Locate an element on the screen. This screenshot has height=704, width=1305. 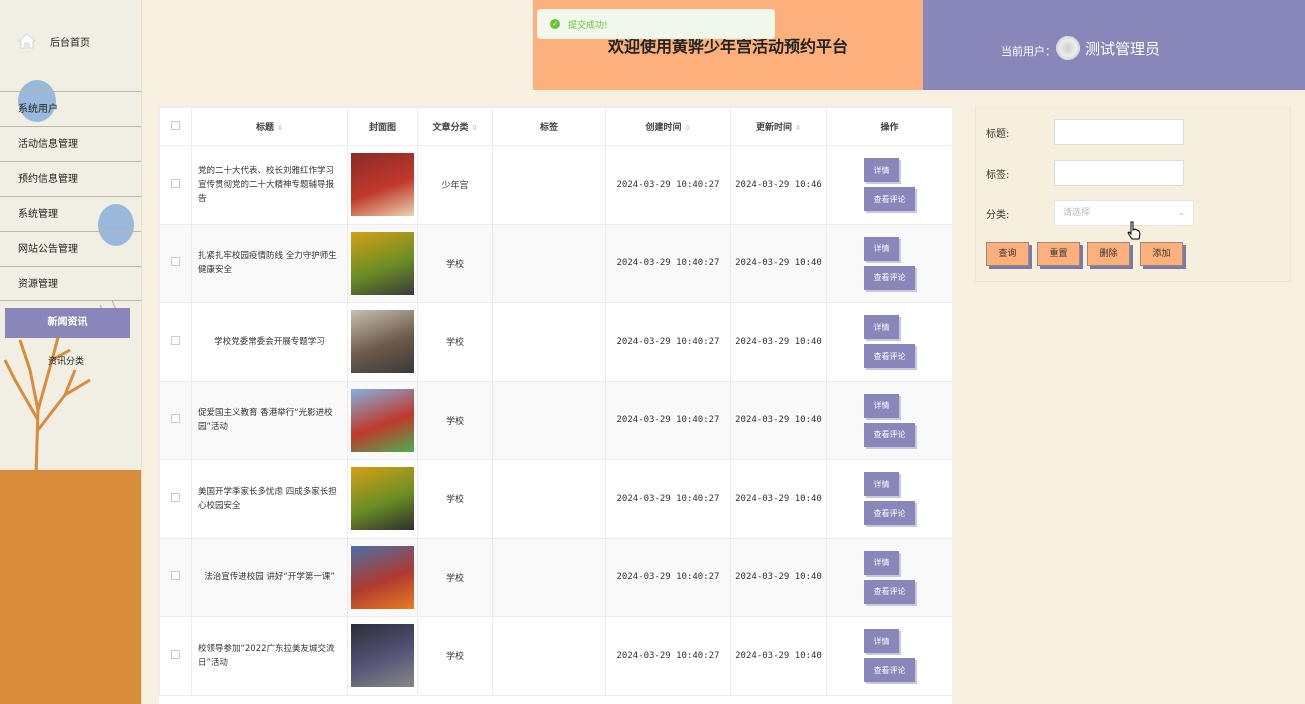
category-select-placeholder: 请选择 is located at coordinates (1077, 213).